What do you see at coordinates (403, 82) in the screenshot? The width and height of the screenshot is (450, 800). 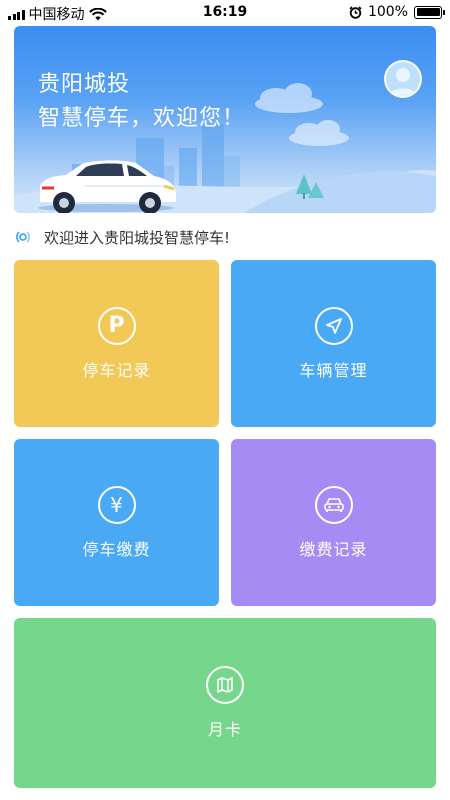 I see `person-icon` at bounding box center [403, 82].